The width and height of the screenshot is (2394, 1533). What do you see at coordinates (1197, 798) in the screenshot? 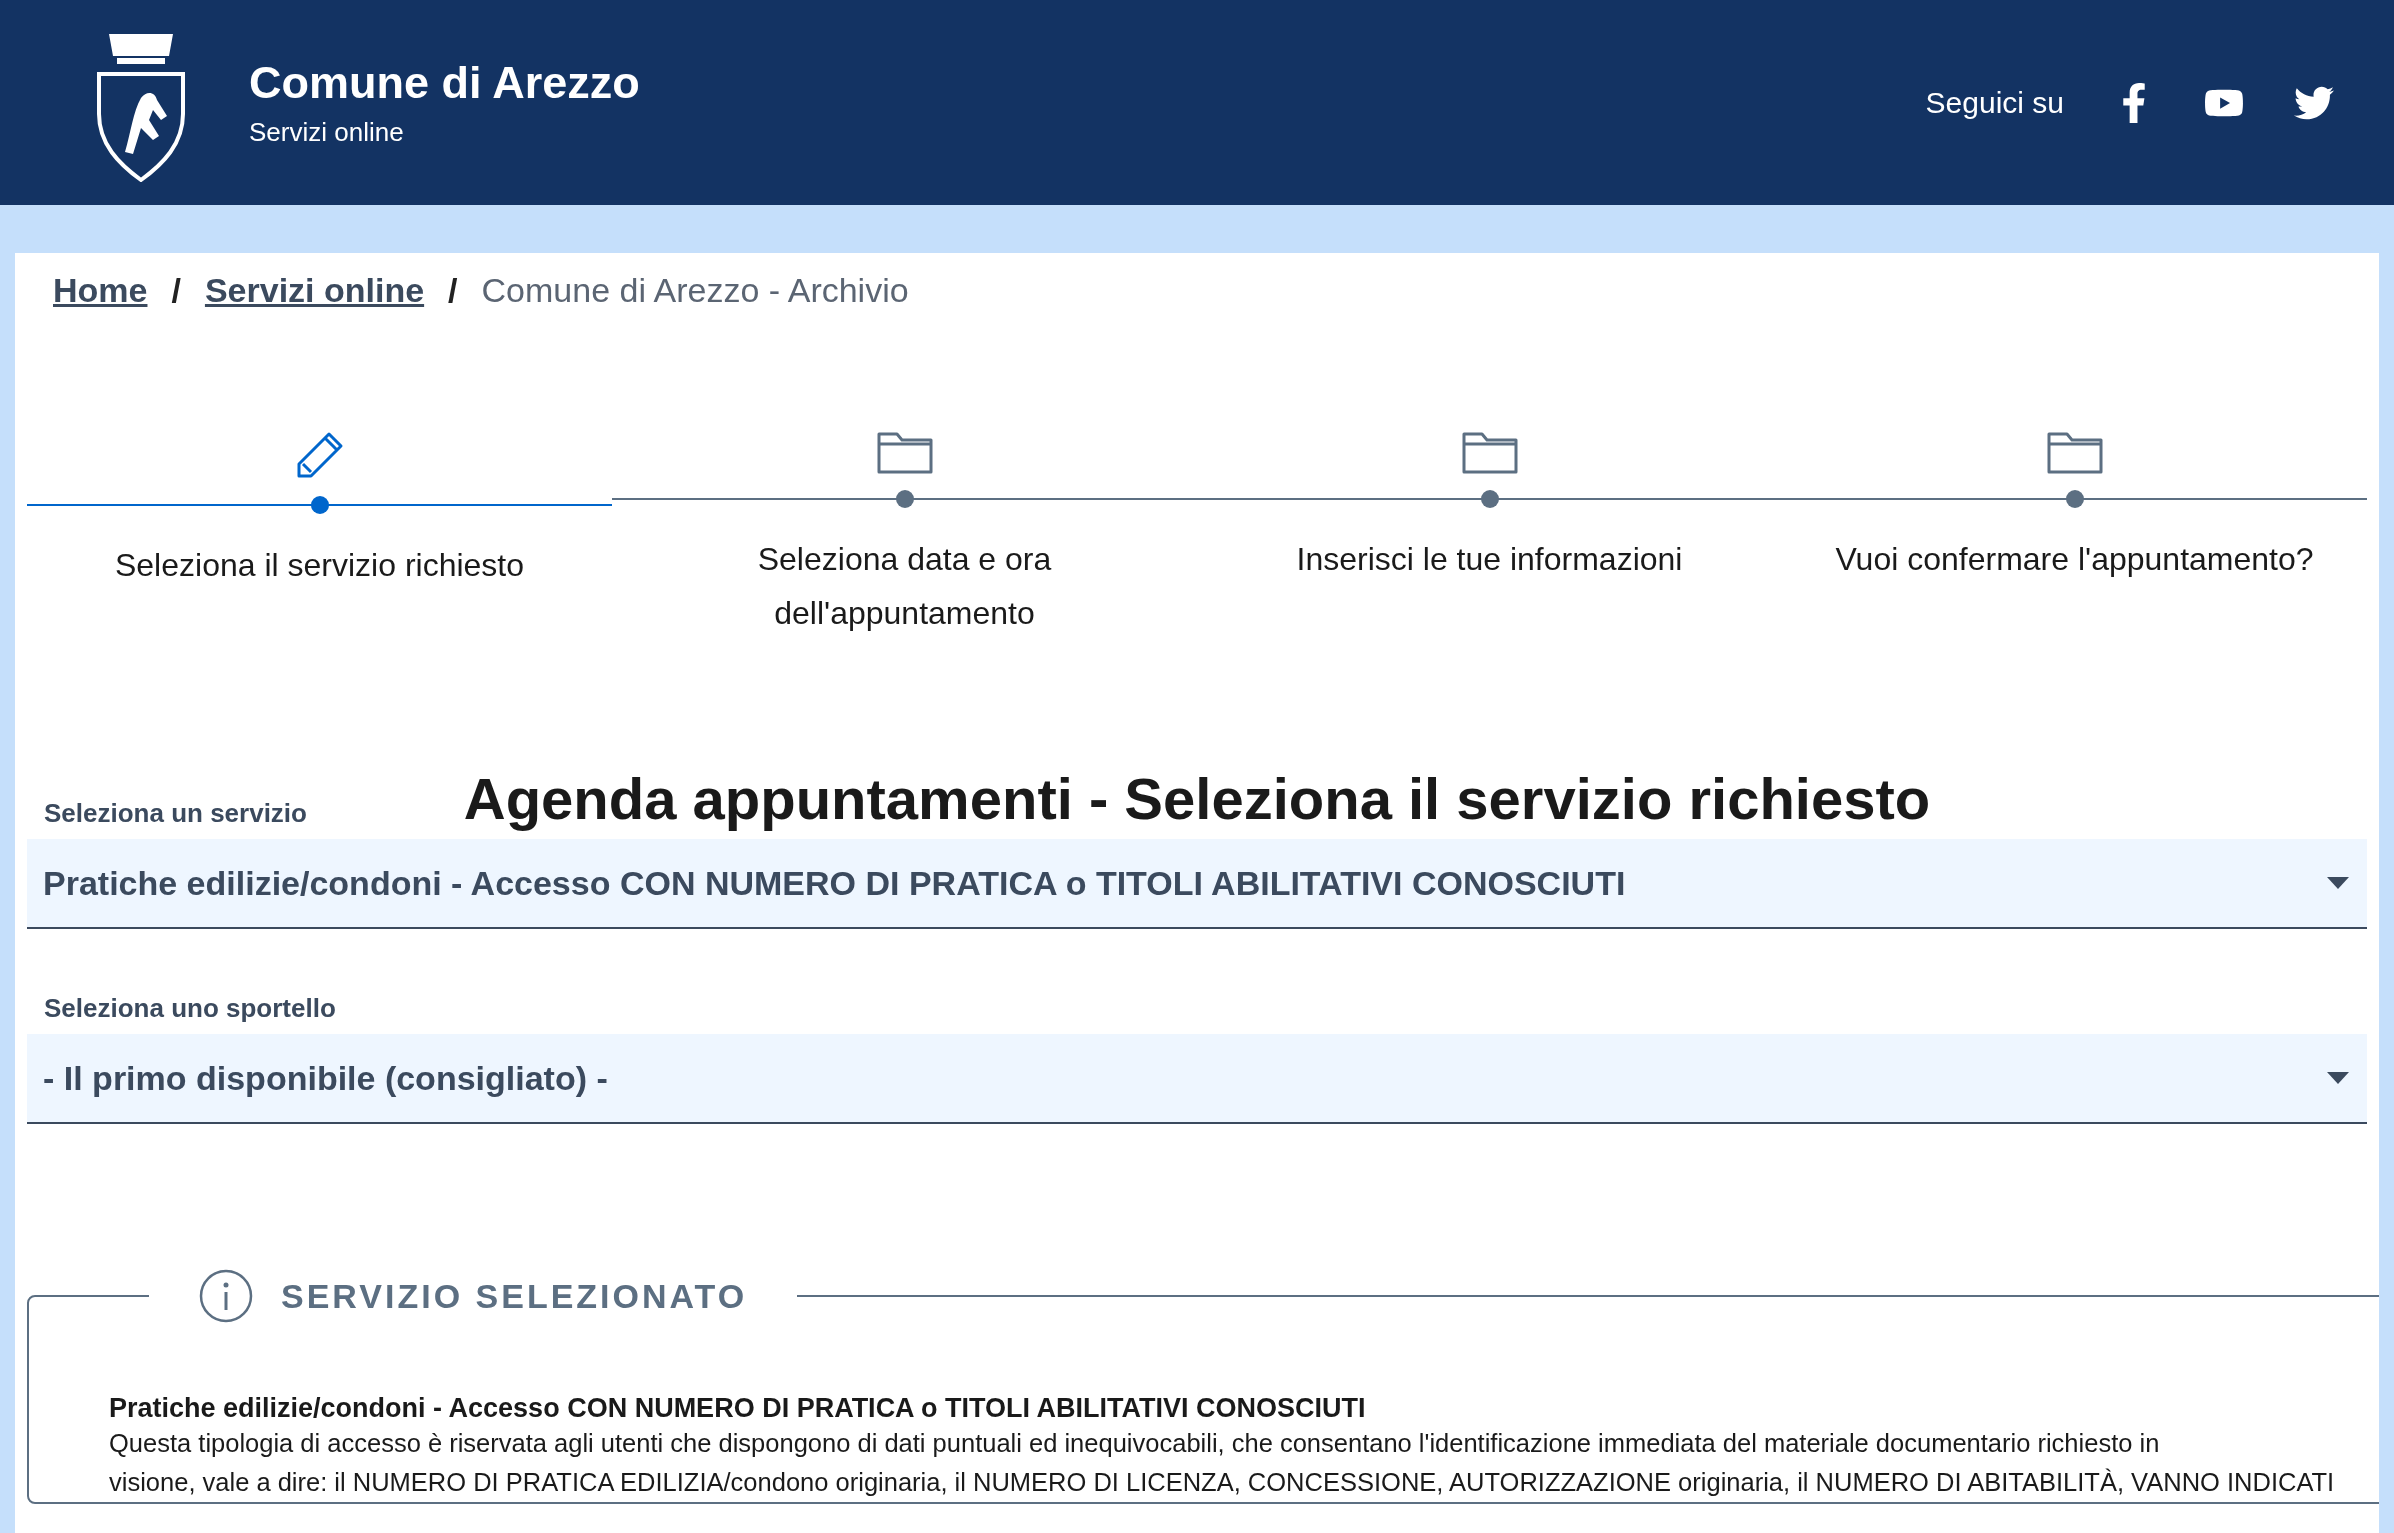
I see `page-title: Agenda appuntamenti - Seleziona il servizio richiesto` at bounding box center [1197, 798].